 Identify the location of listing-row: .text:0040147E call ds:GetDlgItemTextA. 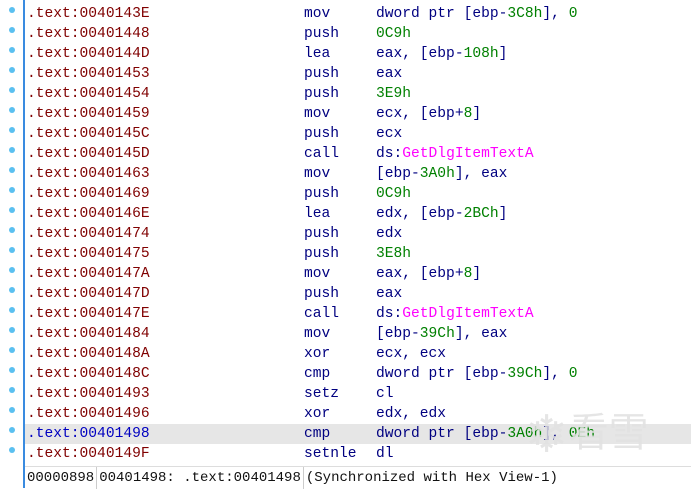
(350, 314).